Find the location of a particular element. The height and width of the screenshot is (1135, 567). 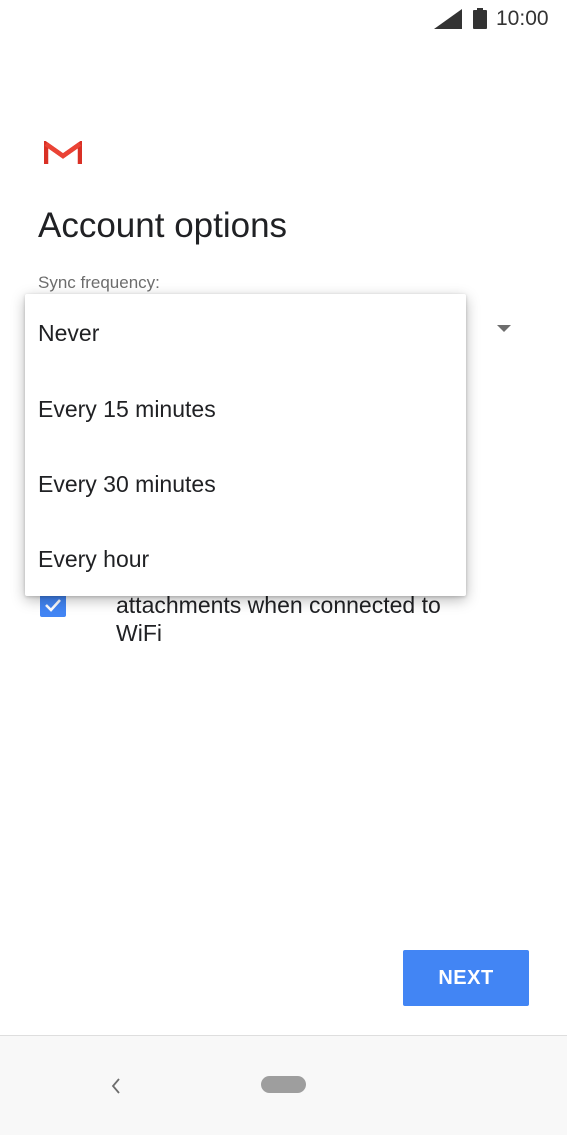

home-button is located at coordinates (283, 1084).